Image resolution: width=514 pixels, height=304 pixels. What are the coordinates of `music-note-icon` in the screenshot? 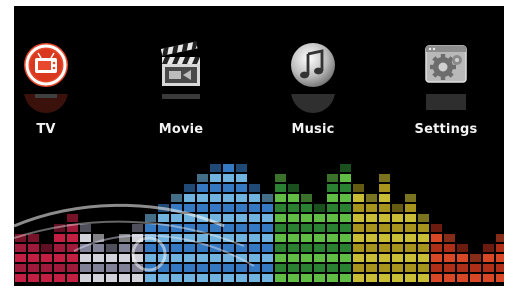 It's located at (313, 65).